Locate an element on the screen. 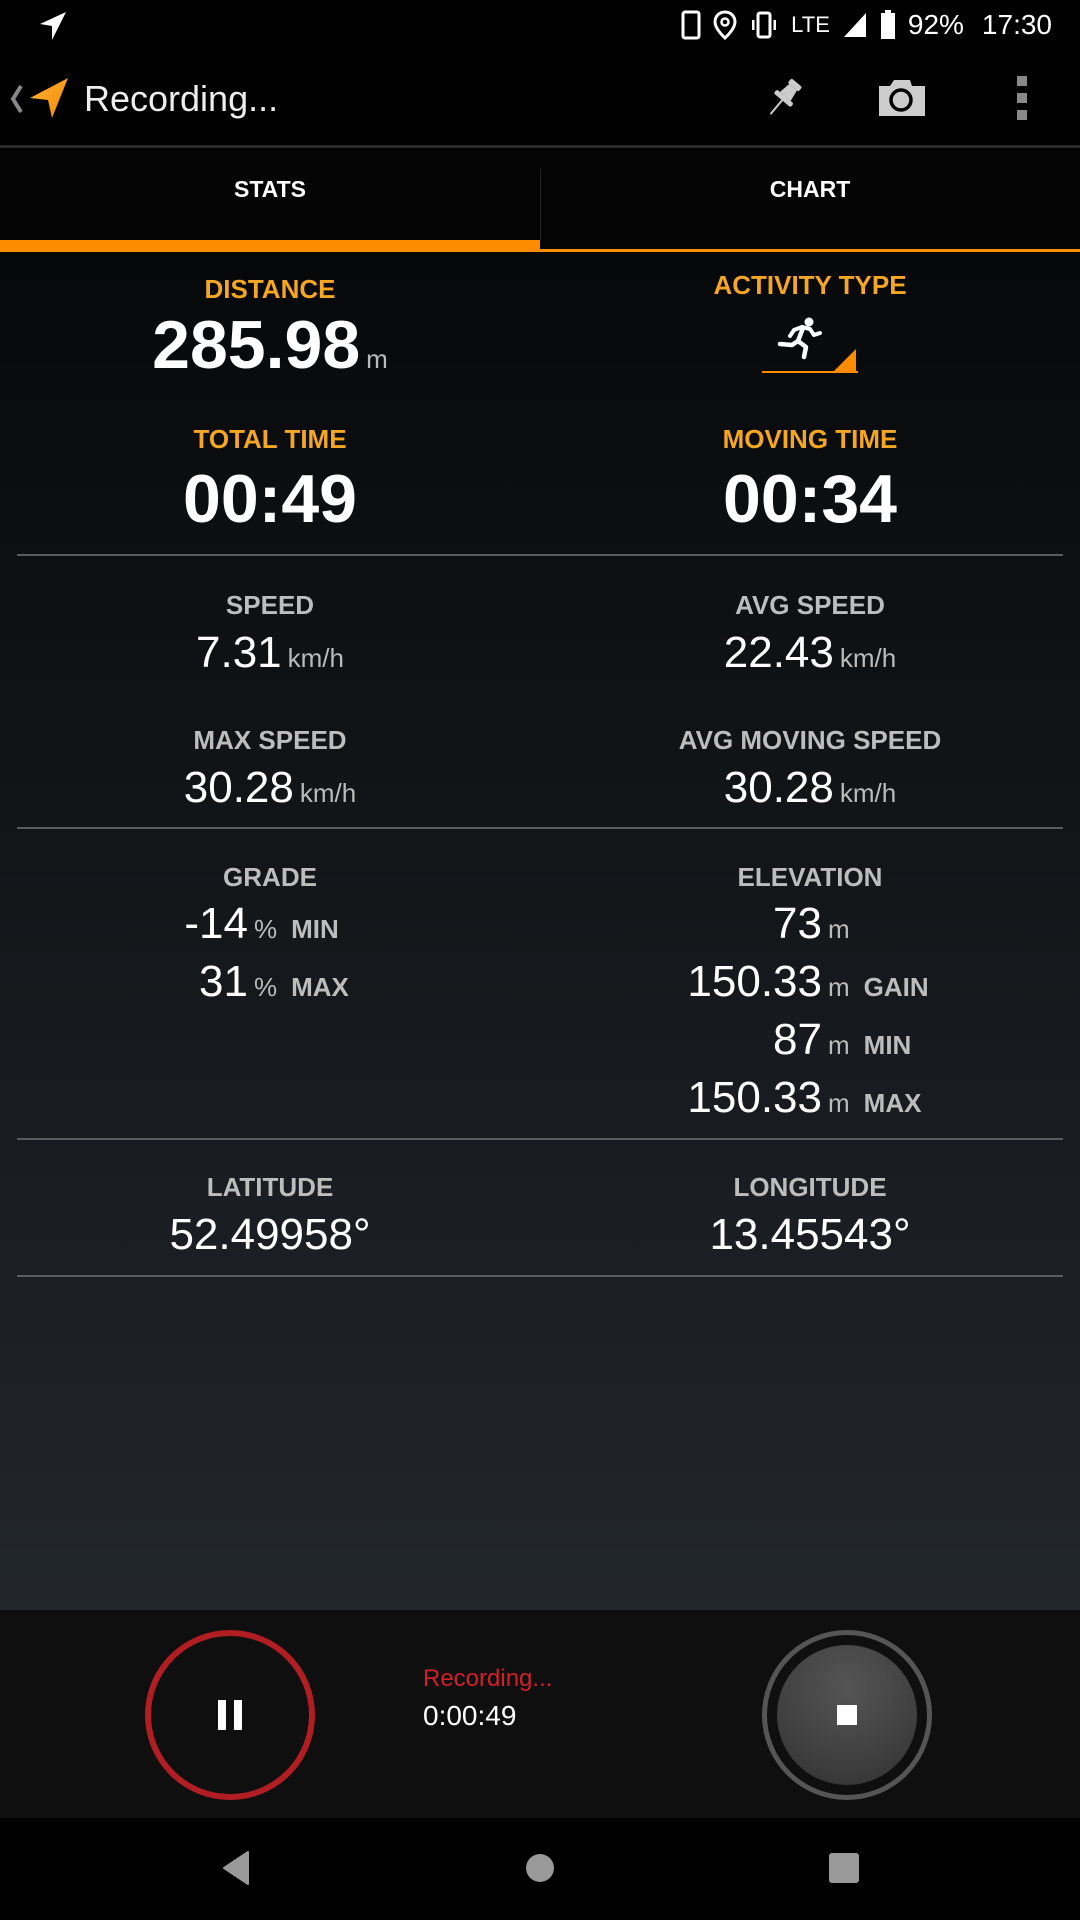 This screenshot has height=1920, width=1080. moving-time-stat: MOVING TIME 00:34 is located at coordinates (810, 478).